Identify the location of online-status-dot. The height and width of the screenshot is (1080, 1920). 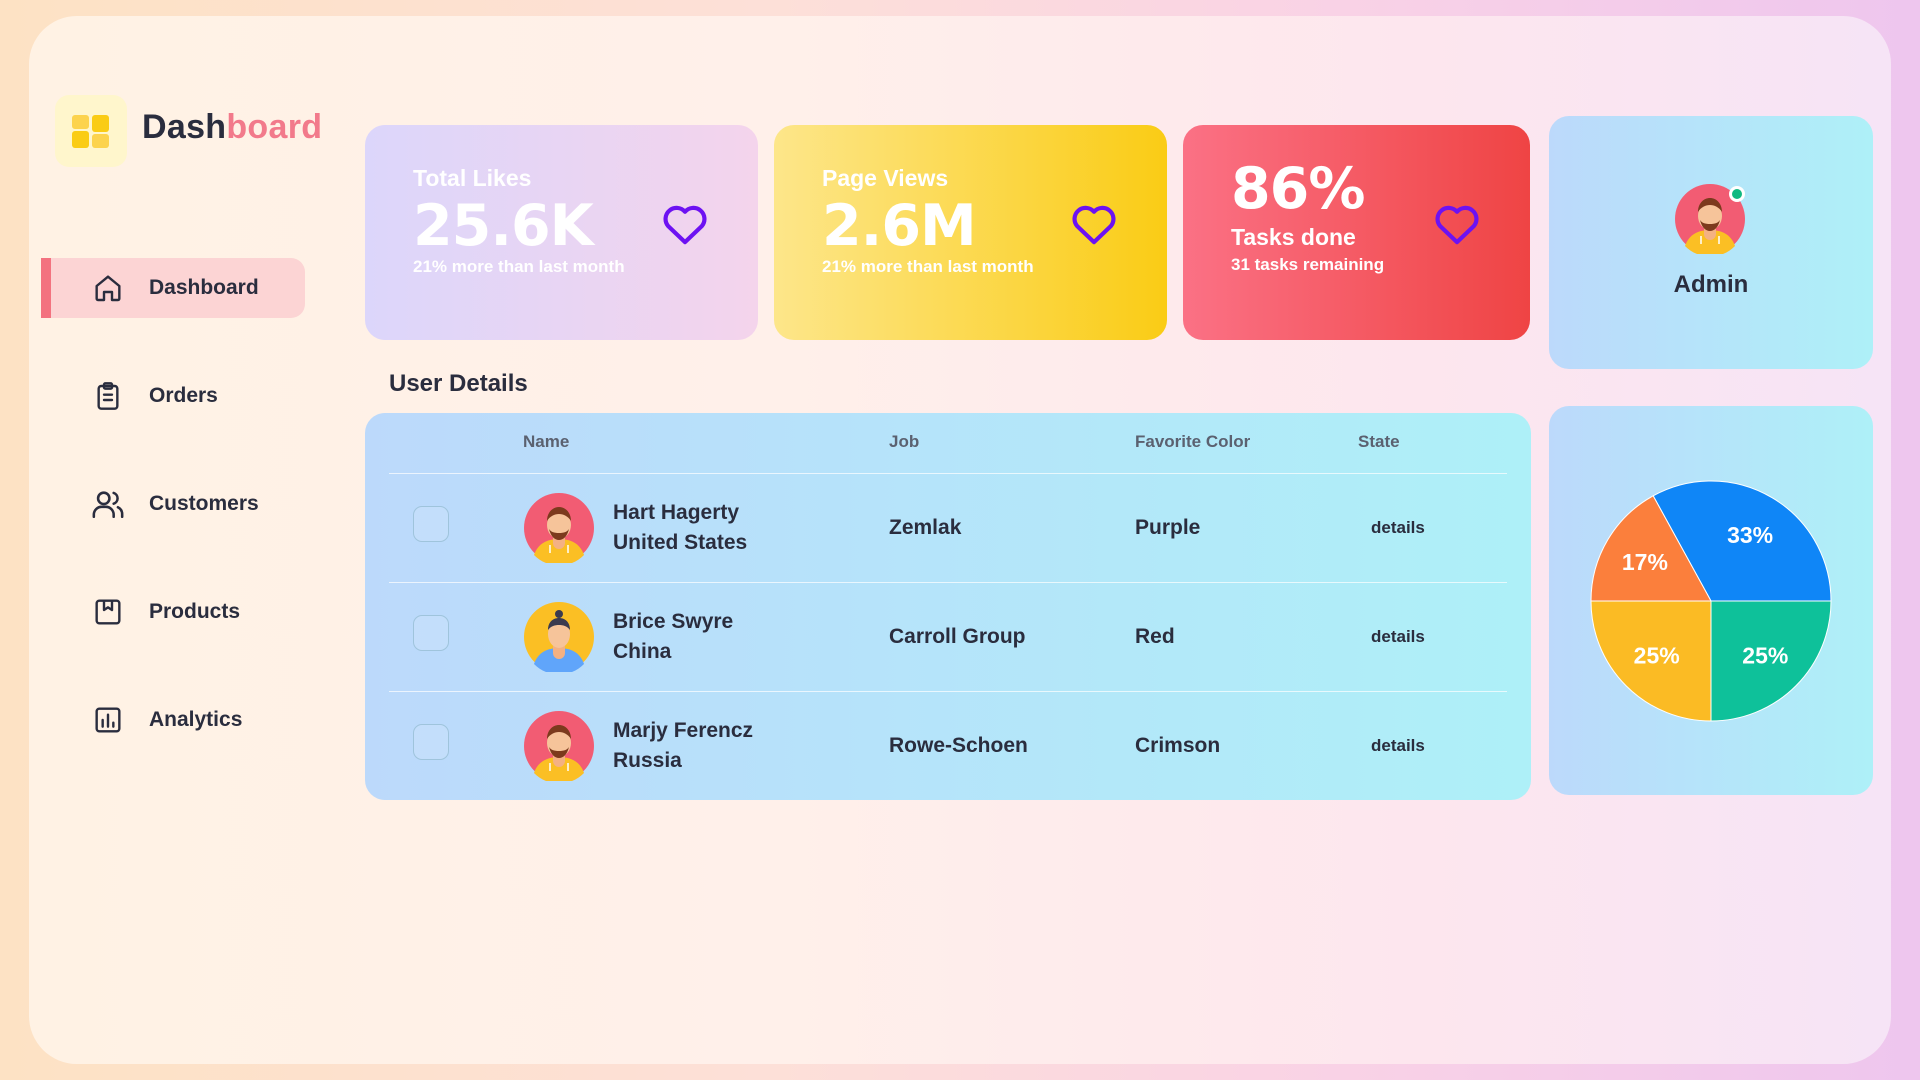
(1737, 194).